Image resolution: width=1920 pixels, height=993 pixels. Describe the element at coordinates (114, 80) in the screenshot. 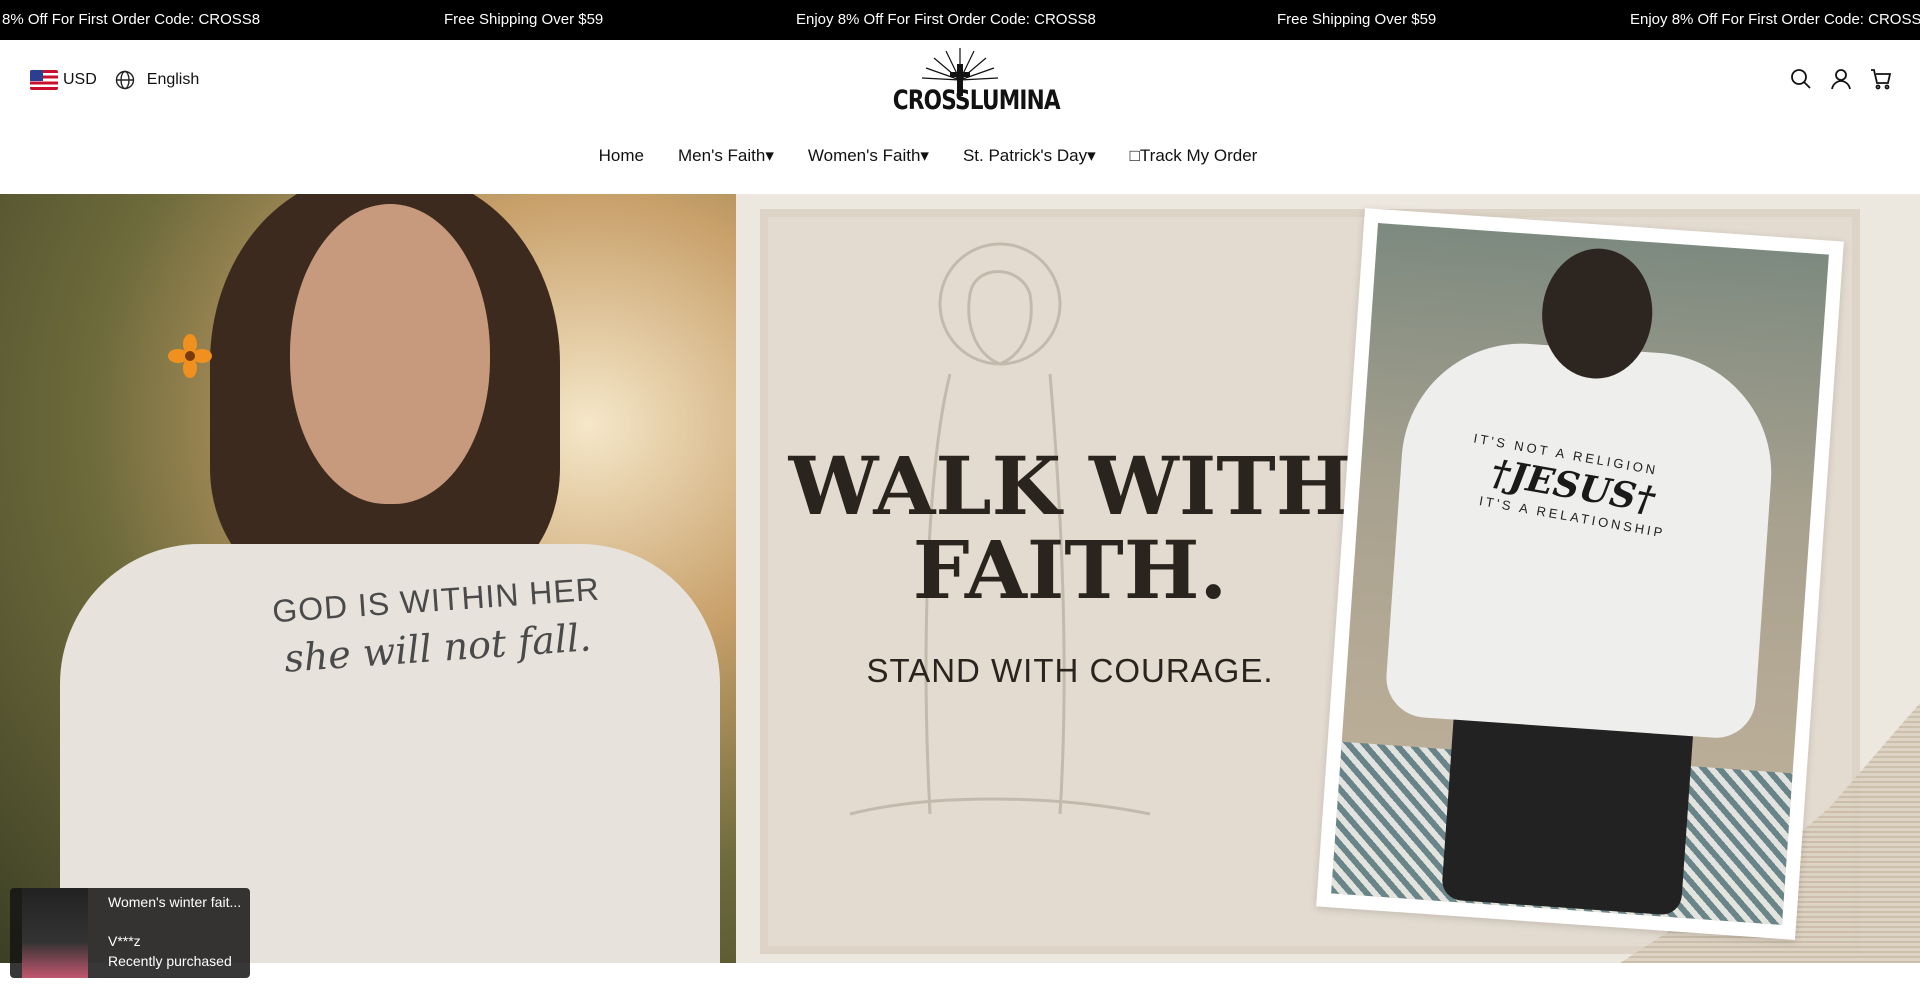

I see `locale-selector: USD English` at that location.